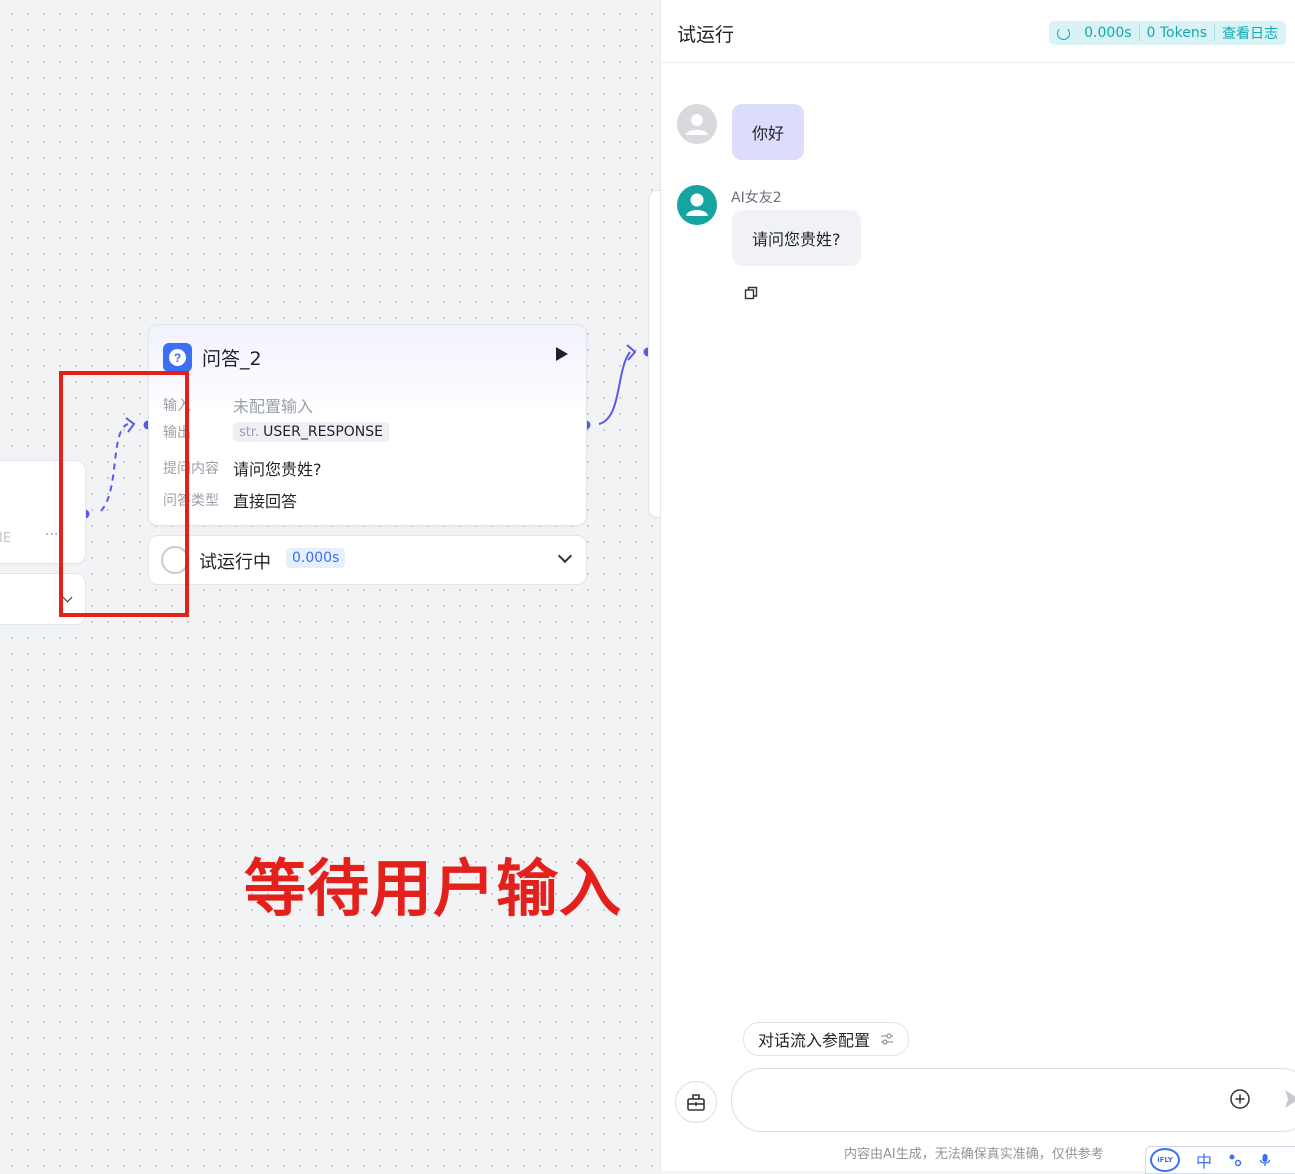 This screenshot has width=1295, height=1174. I want to click on user-avatar, so click(697, 124).